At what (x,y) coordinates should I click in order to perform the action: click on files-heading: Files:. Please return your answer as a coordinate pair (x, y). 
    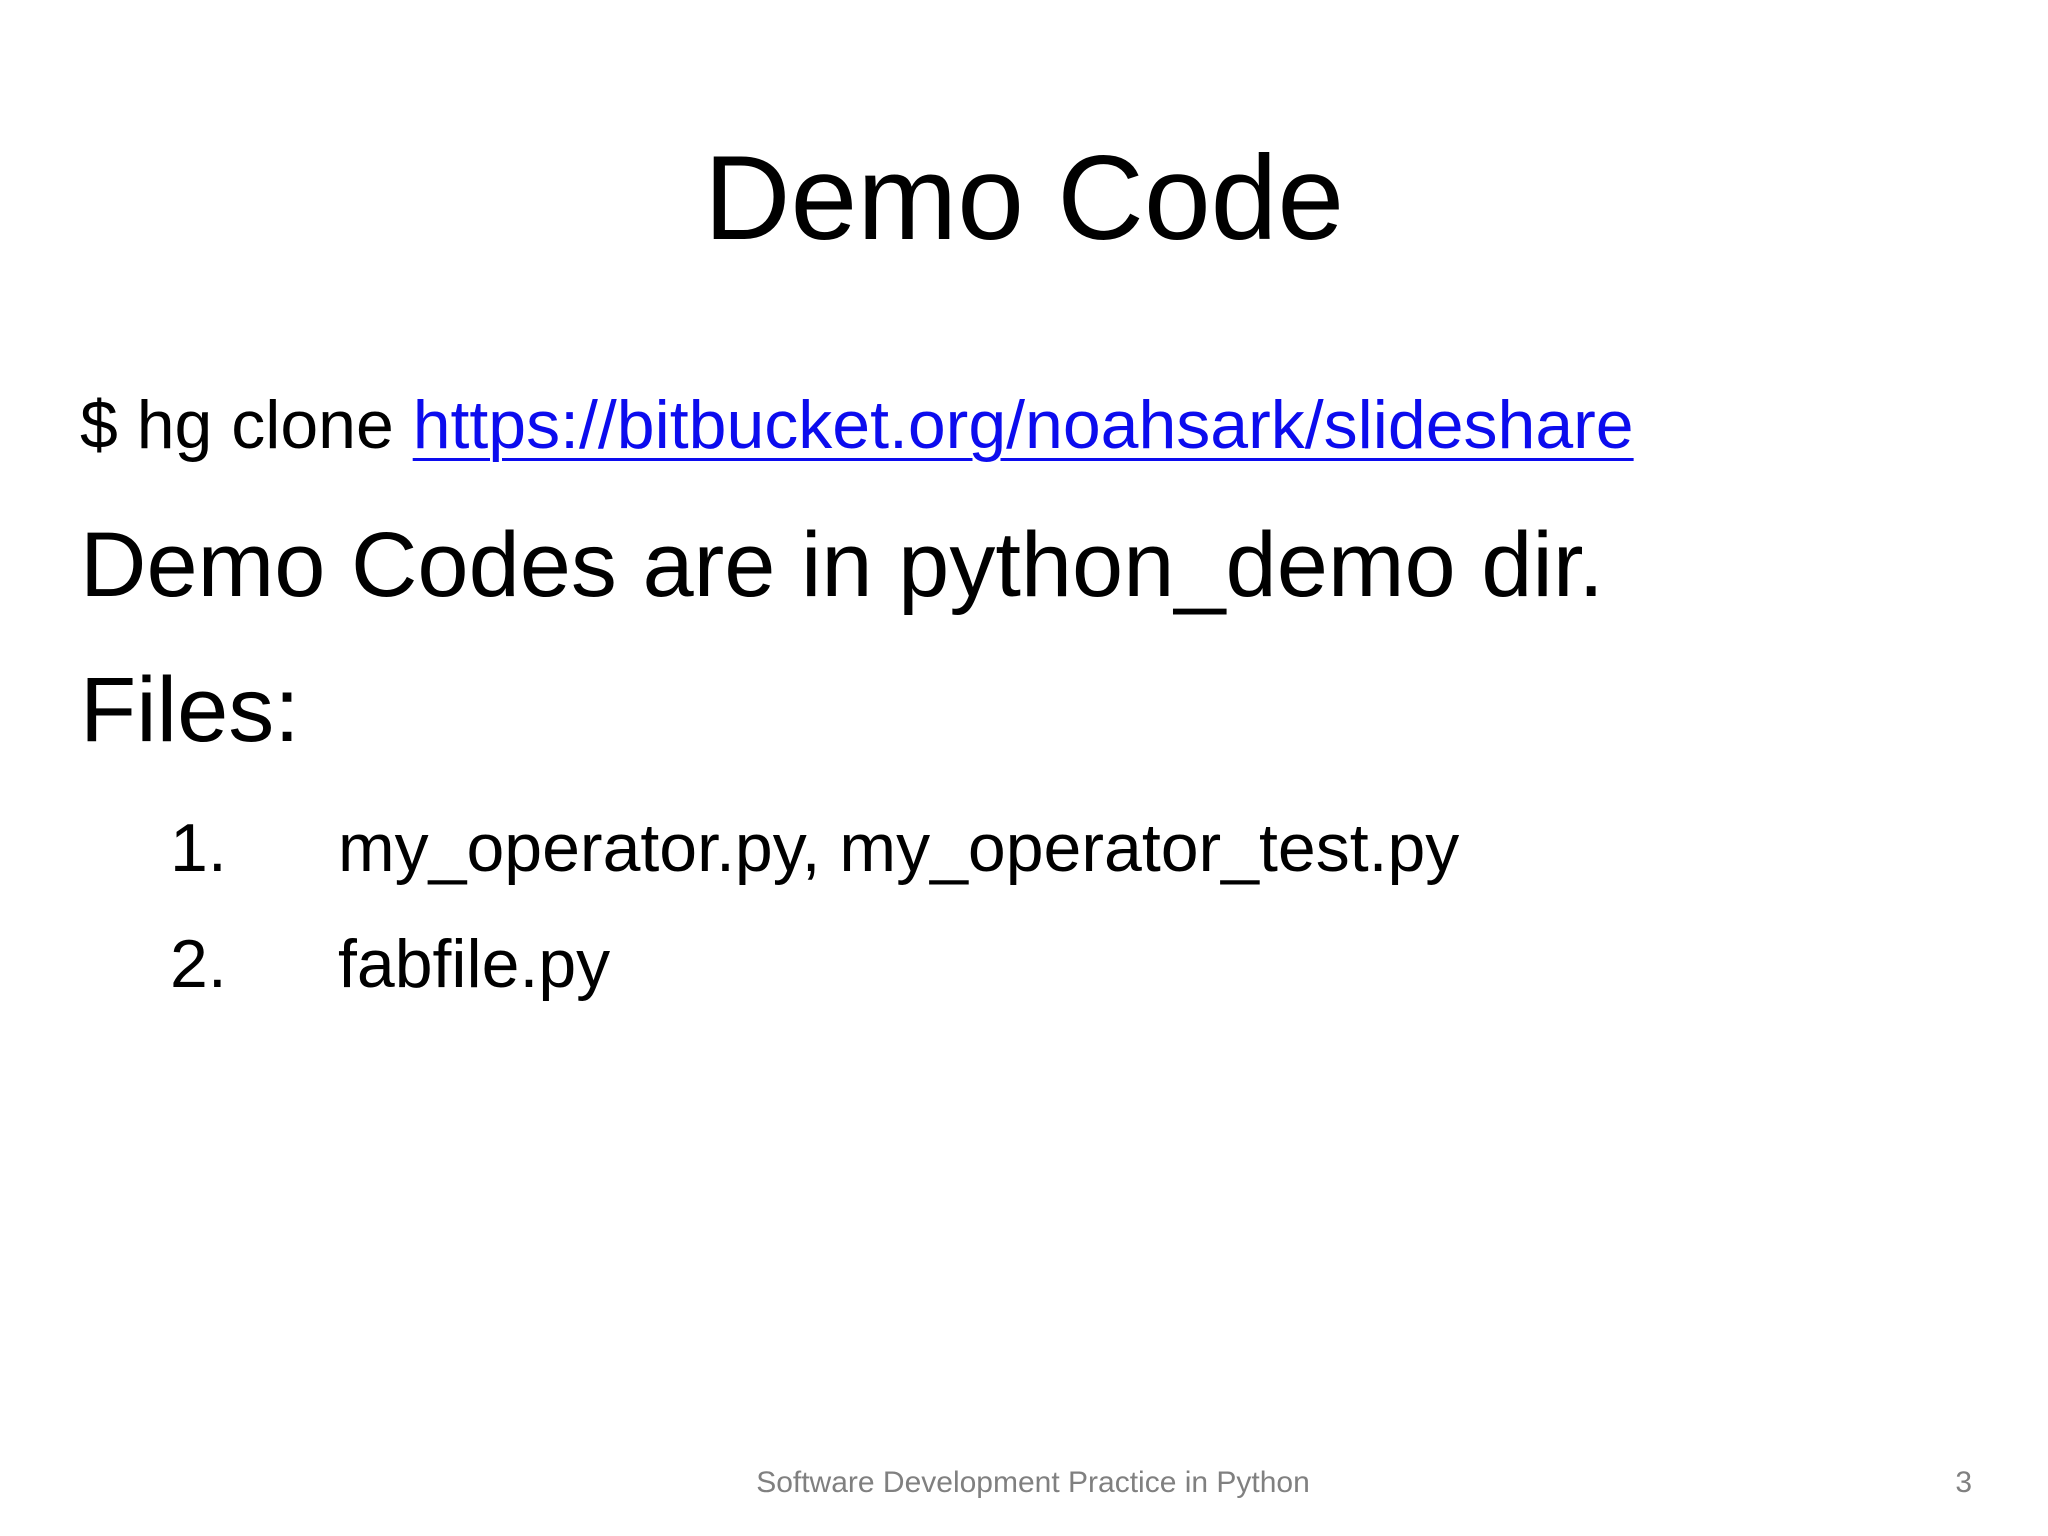
    Looking at the image, I should click on (190, 710).